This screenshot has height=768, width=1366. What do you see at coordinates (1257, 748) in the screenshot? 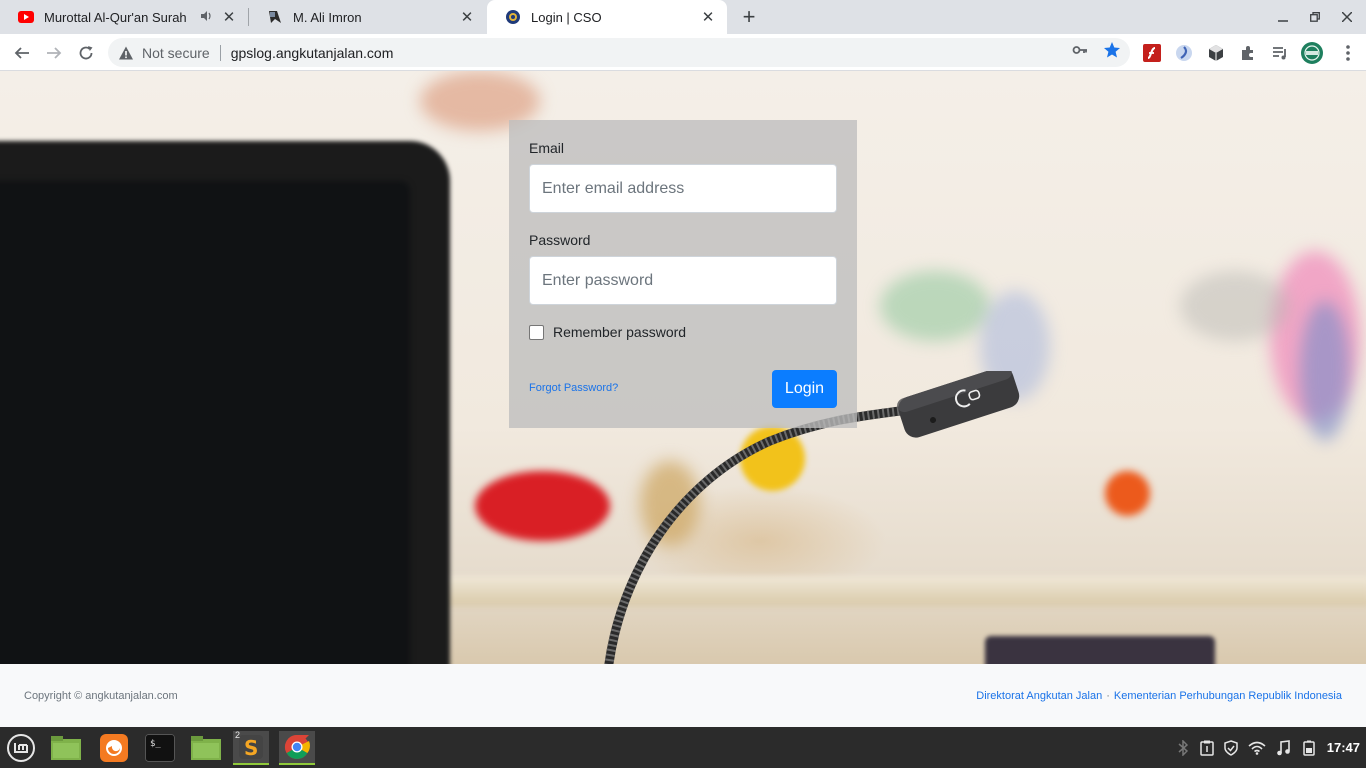
I see `wifi-icon` at bounding box center [1257, 748].